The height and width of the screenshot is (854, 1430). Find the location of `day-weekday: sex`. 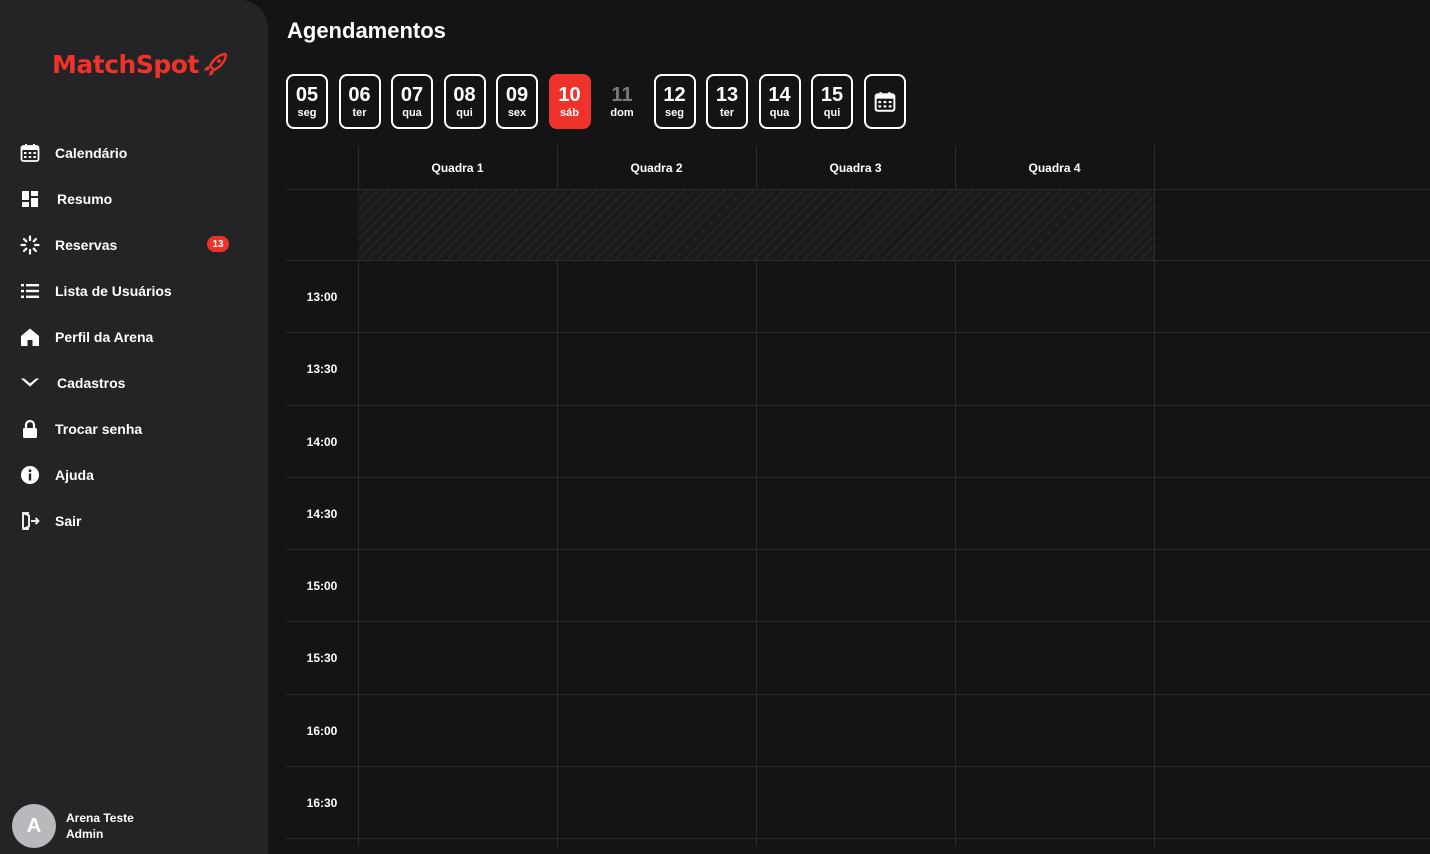

day-weekday: sex is located at coordinates (517, 112).